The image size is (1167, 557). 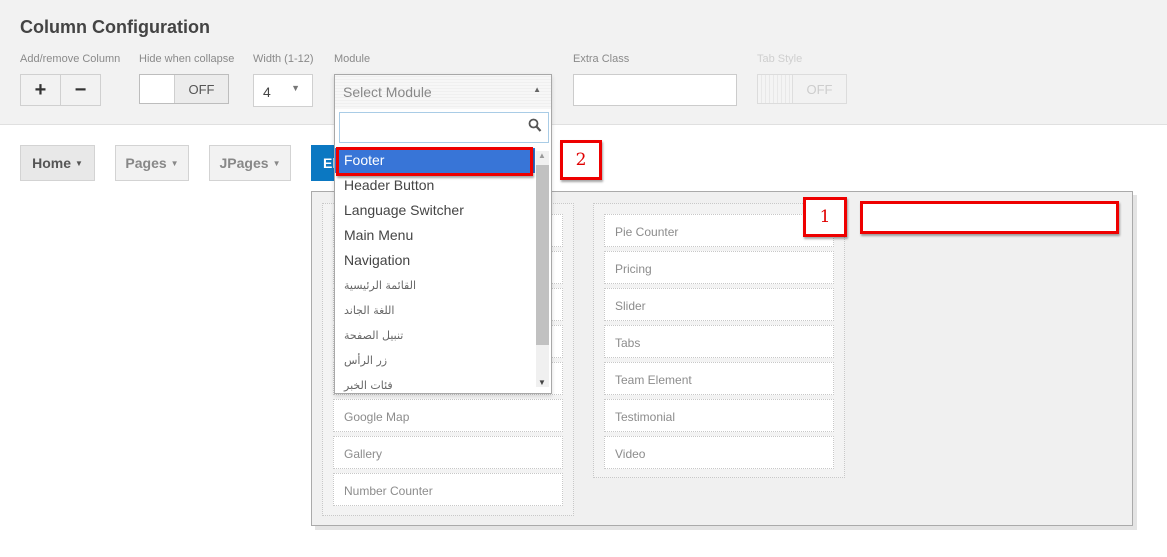 What do you see at coordinates (825, 217) in the screenshot?
I see `annotation-badge-1: 1` at bounding box center [825, 217].